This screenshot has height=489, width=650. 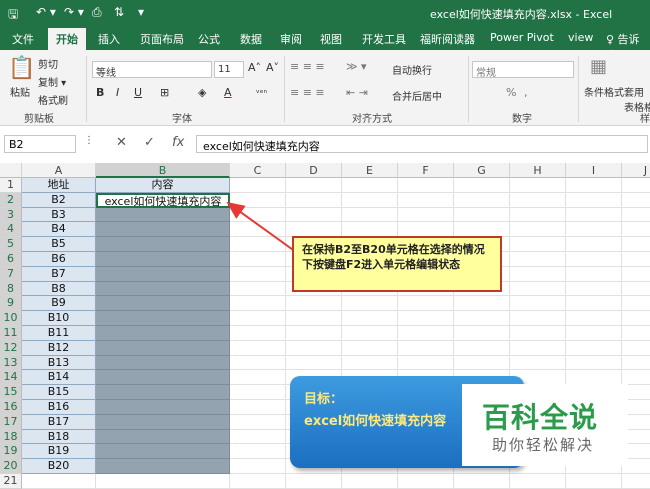 What do you see at coordinates (261, 227) in the screenshot?
I see `arrow-line` at bounding box center [261, 227].